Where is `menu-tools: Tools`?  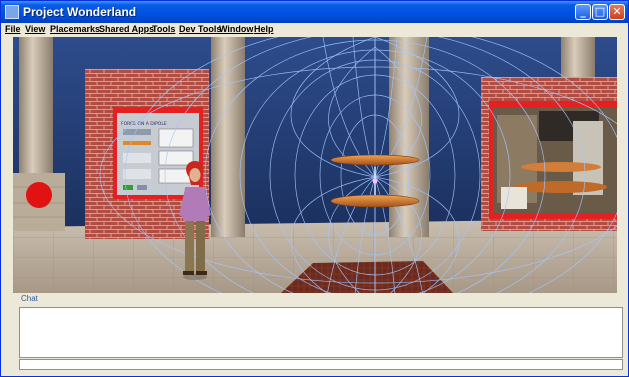
menu-tools: Tools is located at coordinates (163, 29).